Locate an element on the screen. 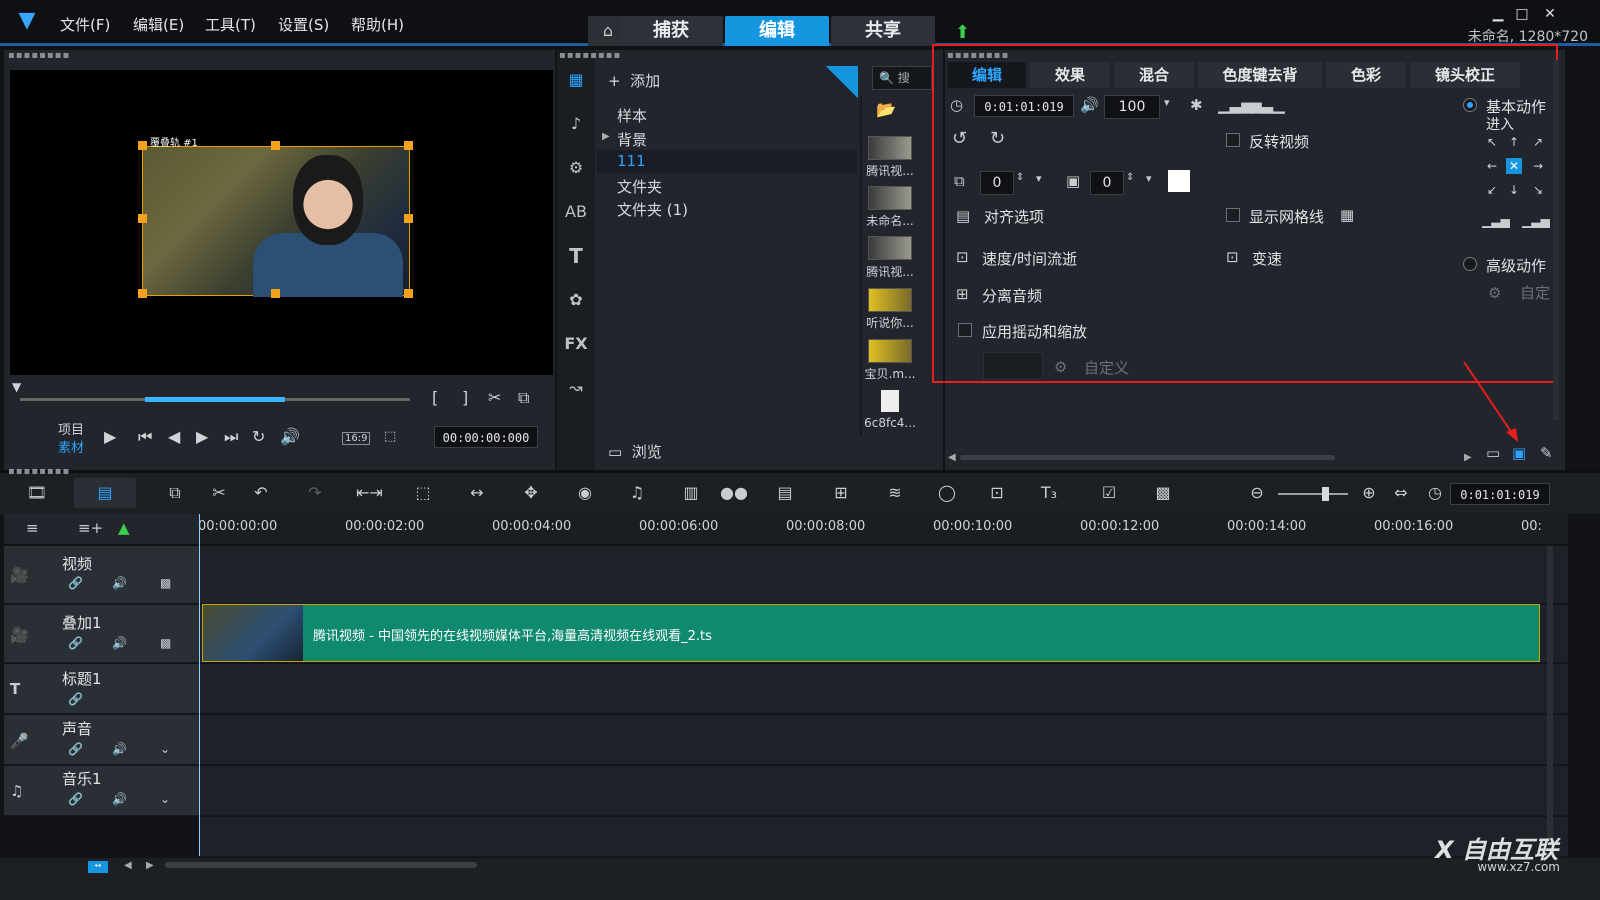  menu-help: 帮助(H) is located at coordinates (377, 24).